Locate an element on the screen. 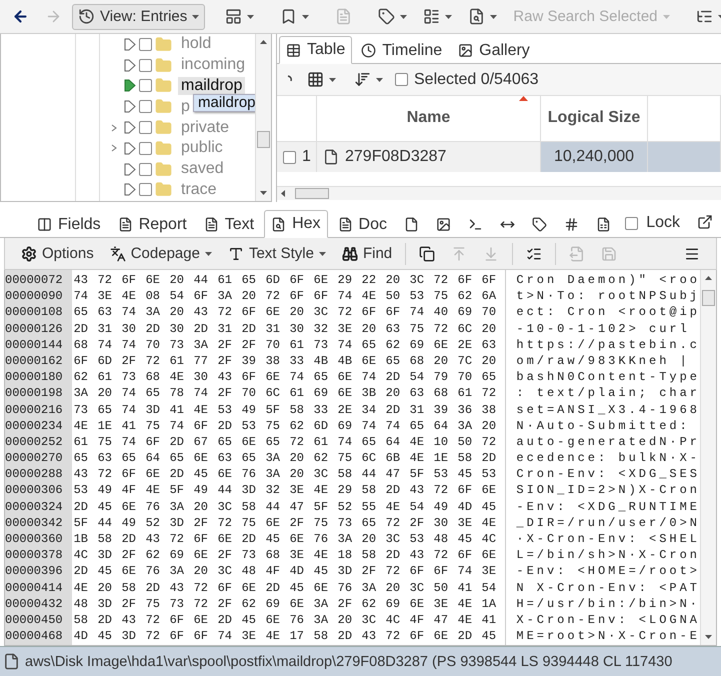 This screenshot has height=676, width=721. offset-label: 00000198 is located at coordinates (34, 393).